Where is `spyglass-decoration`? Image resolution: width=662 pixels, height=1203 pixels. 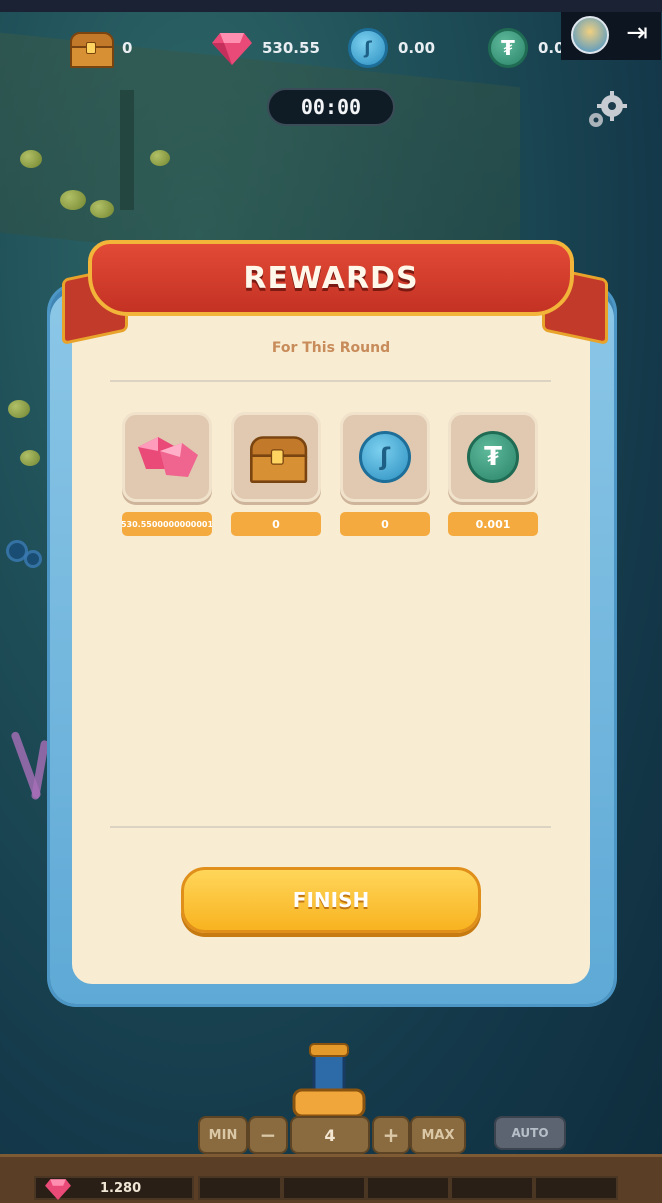
spyglass-decoration is located at coordinates (127, 150).